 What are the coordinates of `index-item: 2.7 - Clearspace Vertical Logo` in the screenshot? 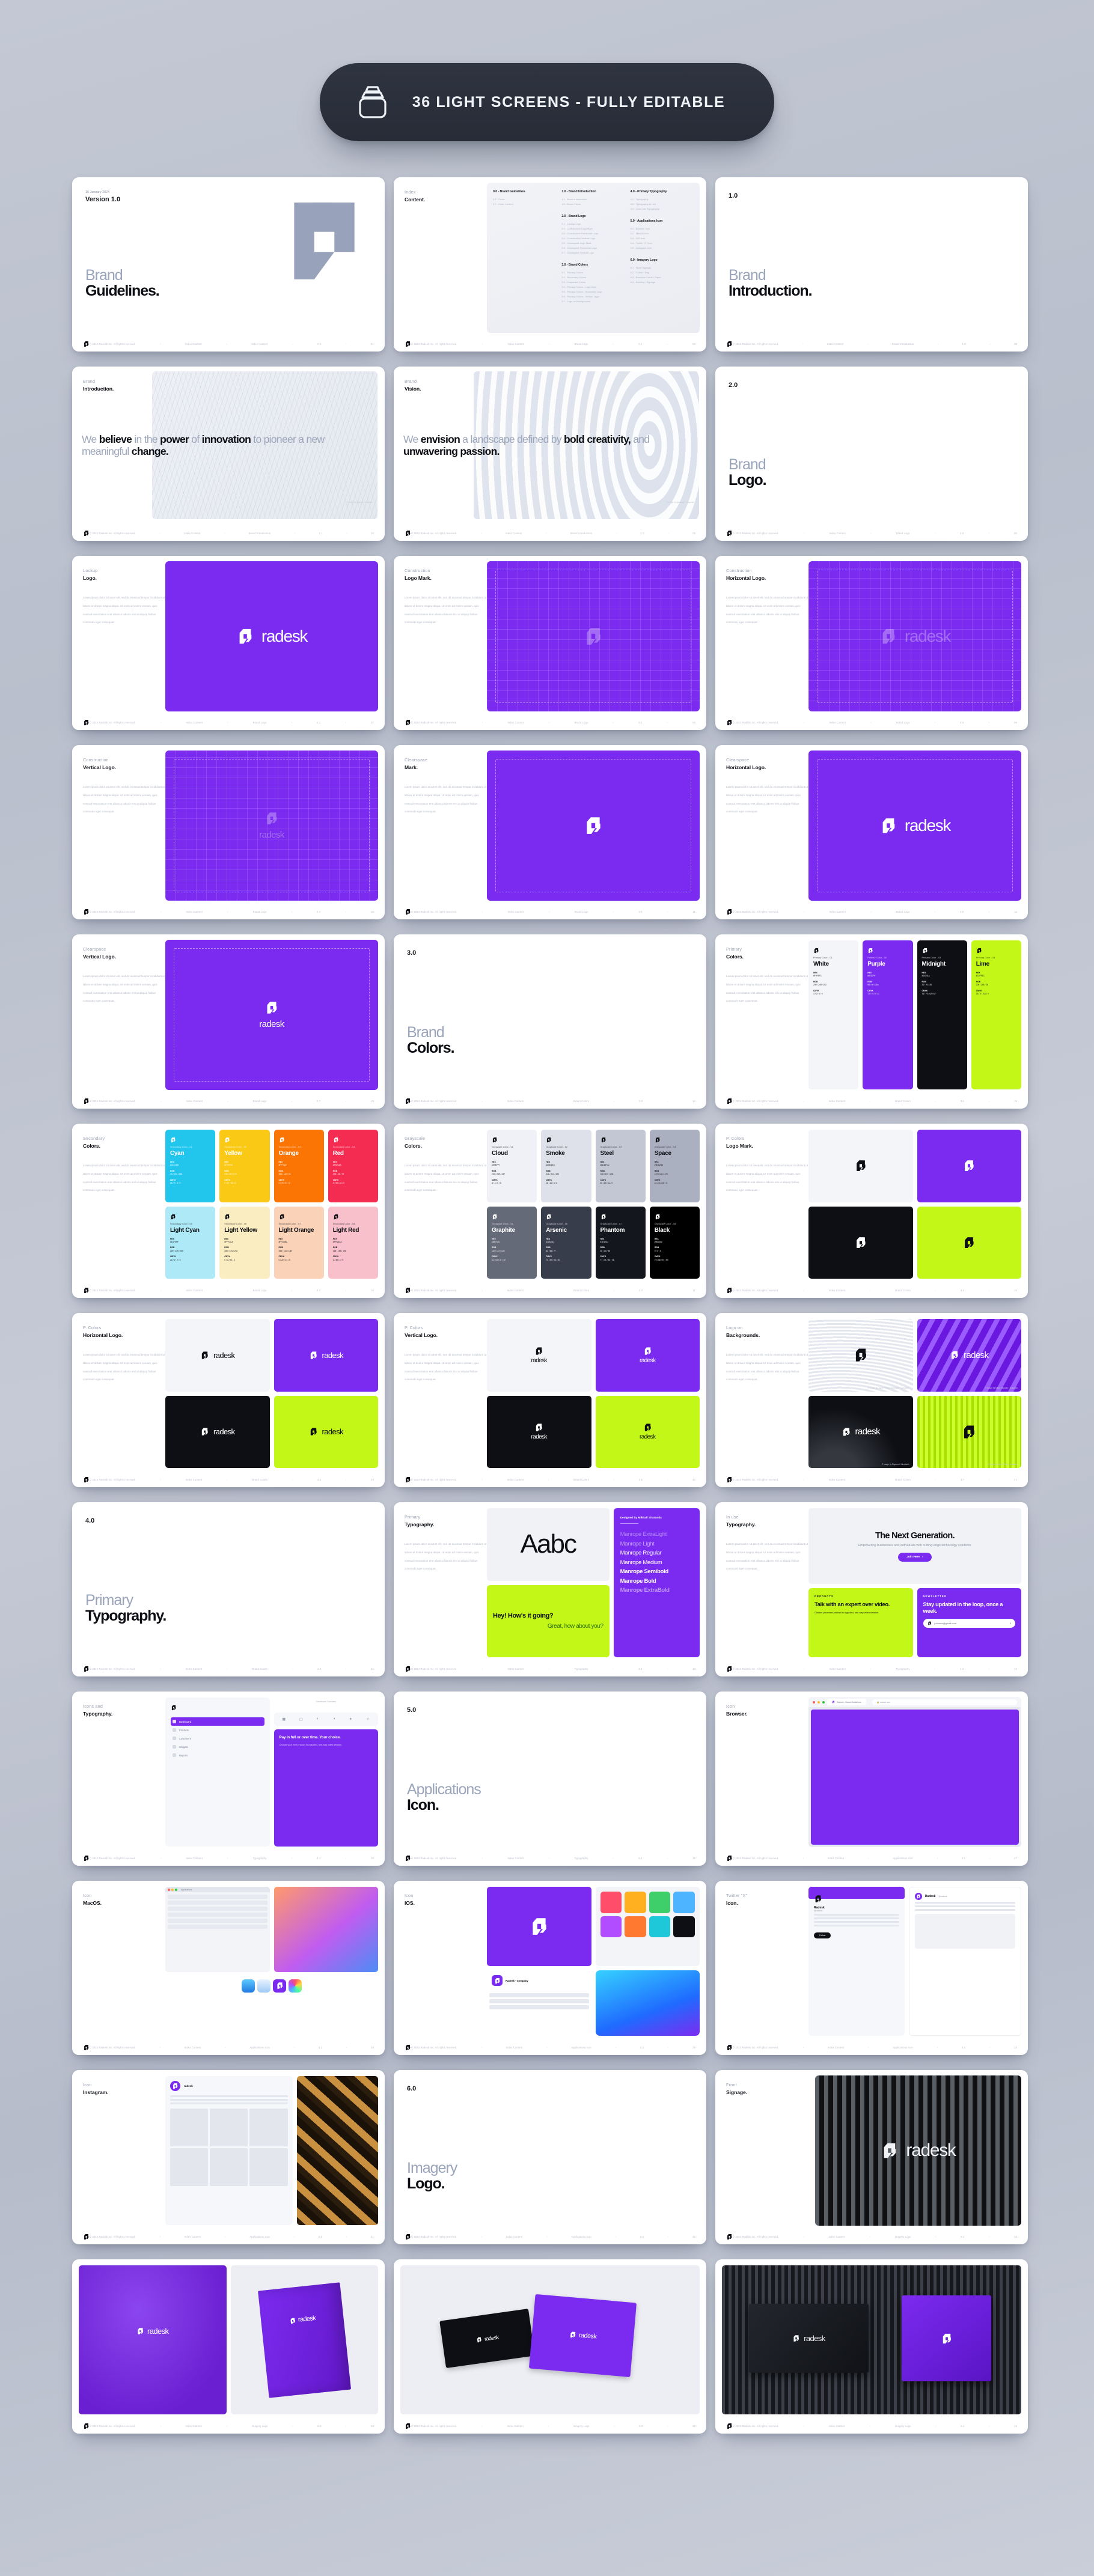 It's located at (593, 253).